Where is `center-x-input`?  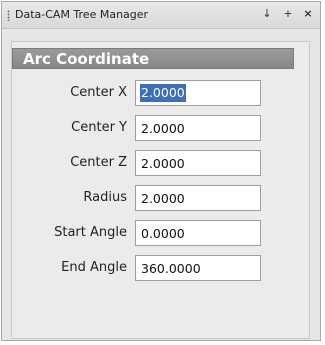
center-x-input is located at coordinates (198, 93).